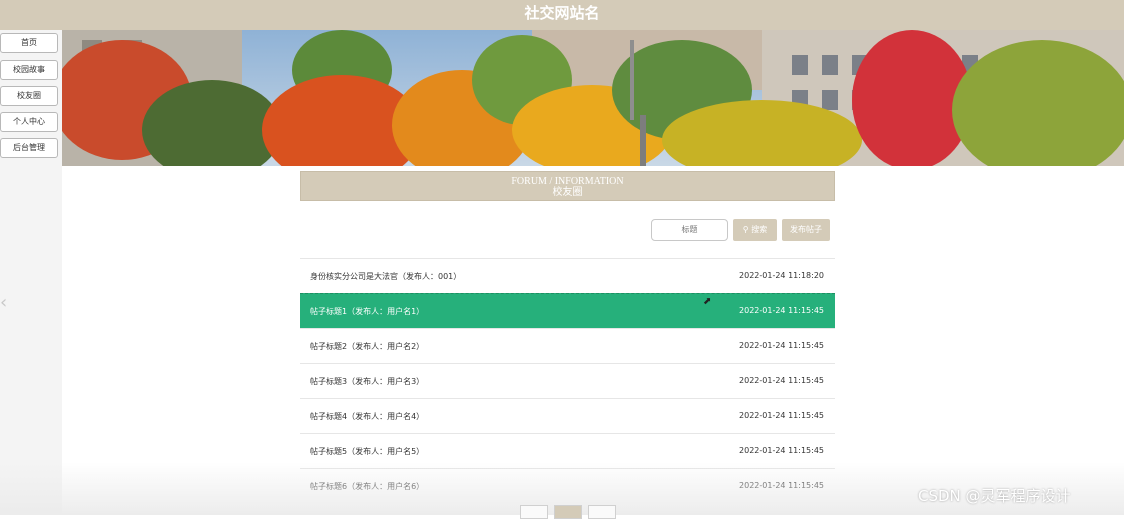 This screenshot has width=1124, height=519. Describe the element at coordinates (567, 181) in the screenshot. I see `section-title-en: FORUM / INFORMATION` at that location.